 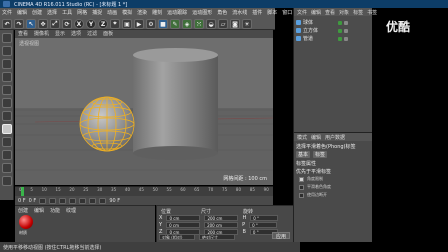 I want to click on pen-icon: ✎, so click(x=175, y=24).